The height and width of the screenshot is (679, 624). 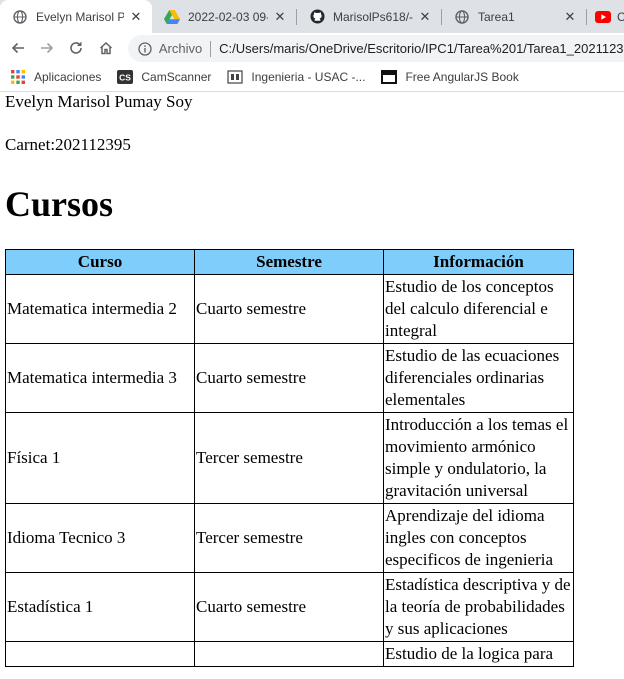 I want to click on bookmark-angularjs-book: Free AngularJS Book, so click(x=450, y=77).